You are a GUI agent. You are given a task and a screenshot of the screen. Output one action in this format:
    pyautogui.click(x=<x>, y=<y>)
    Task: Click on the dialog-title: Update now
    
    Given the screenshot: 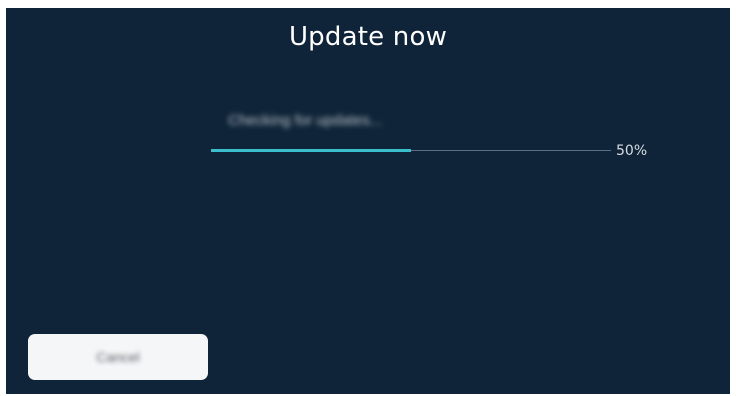 What is the action you would take?
    pyautogui.click(x=368, y=37)
    